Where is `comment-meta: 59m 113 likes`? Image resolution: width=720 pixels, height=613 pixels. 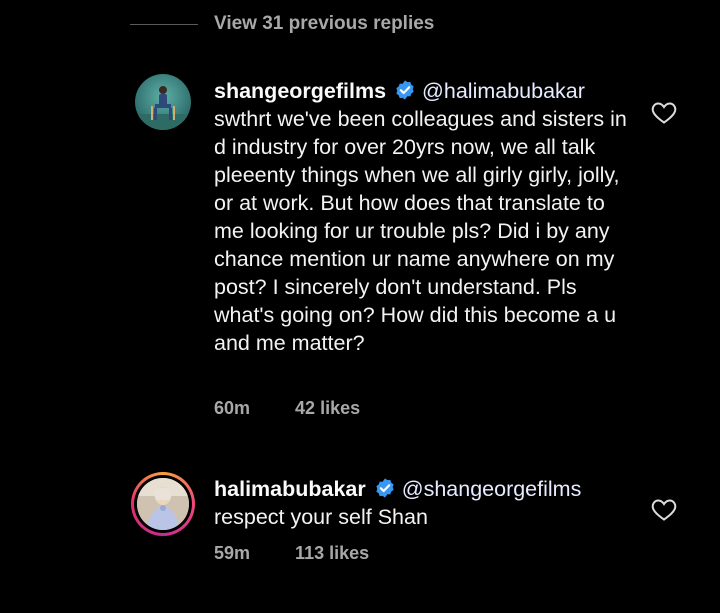 comment-meta: 59m 113 likes is located at coordinates (291, 553).